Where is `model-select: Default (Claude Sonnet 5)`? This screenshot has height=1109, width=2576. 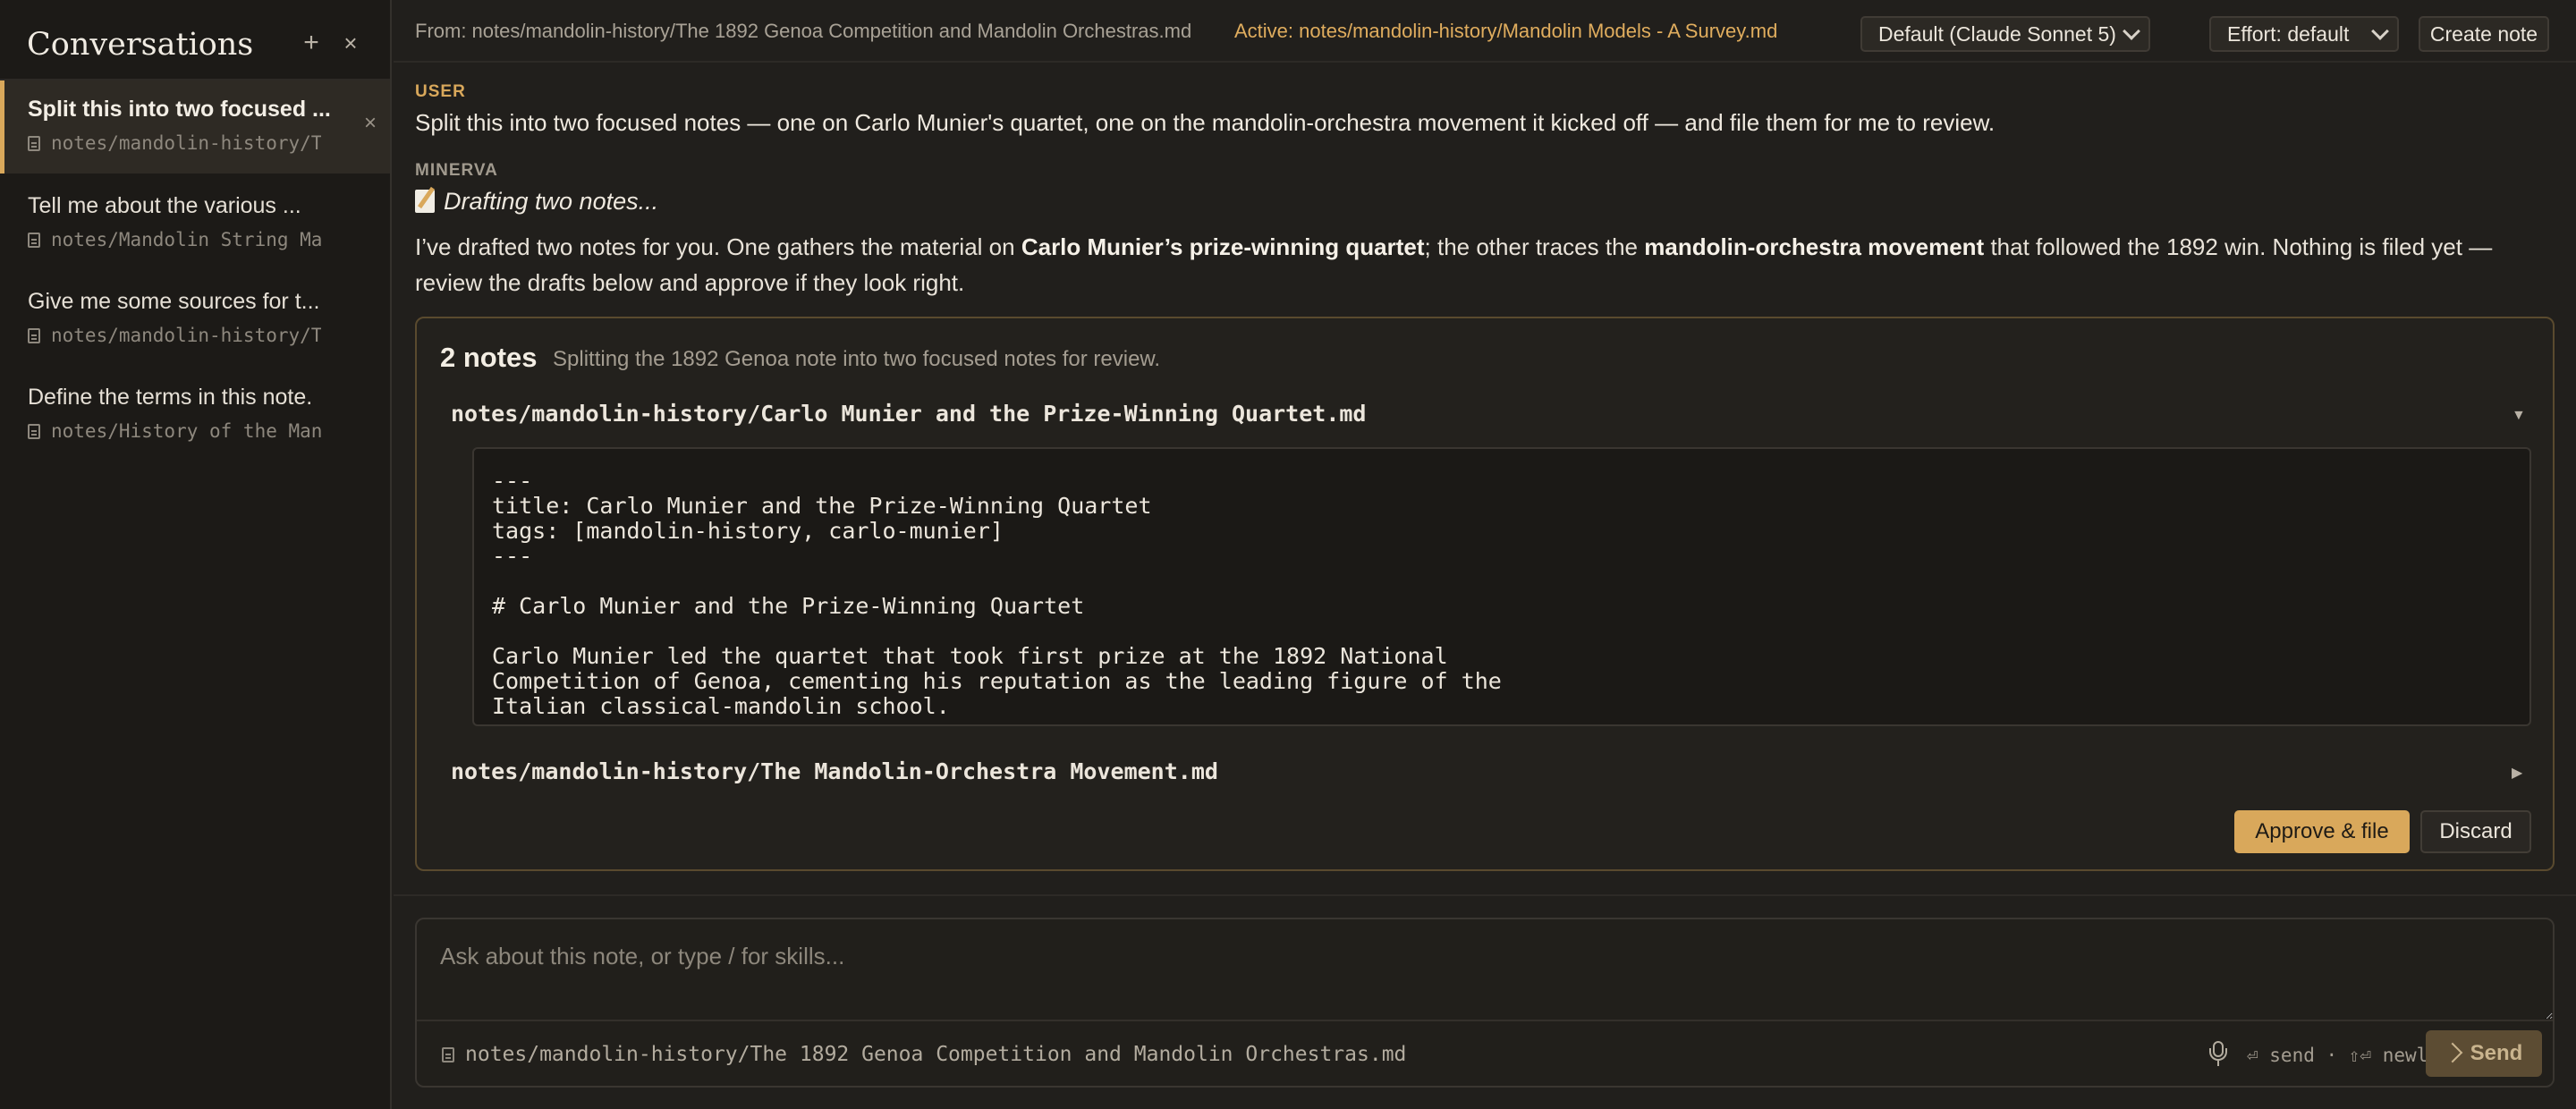
model-select: Default (Claude Sonnet 5) is located at coordinates (2005, 34).